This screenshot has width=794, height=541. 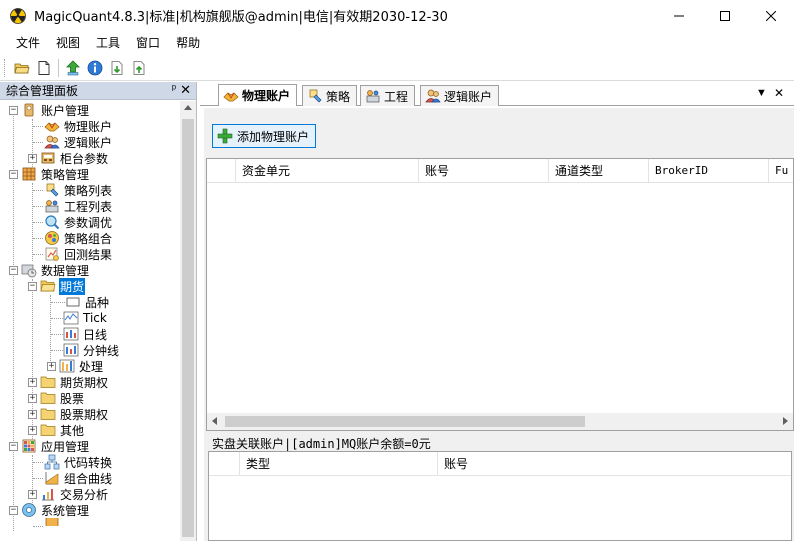 I want to click on add-physical-account-button: 添加物理账户, so click(x=264, y=136).